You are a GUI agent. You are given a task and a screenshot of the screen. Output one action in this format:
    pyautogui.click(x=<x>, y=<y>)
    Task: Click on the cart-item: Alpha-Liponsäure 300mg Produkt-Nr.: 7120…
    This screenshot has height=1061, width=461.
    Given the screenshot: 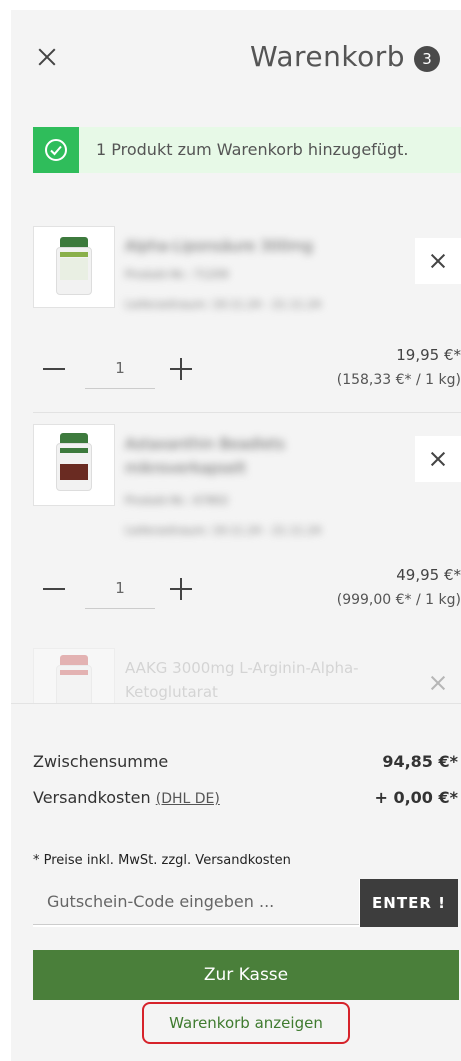 What is the action you would take?
    pyautogui.click(x=247, y=311)
    